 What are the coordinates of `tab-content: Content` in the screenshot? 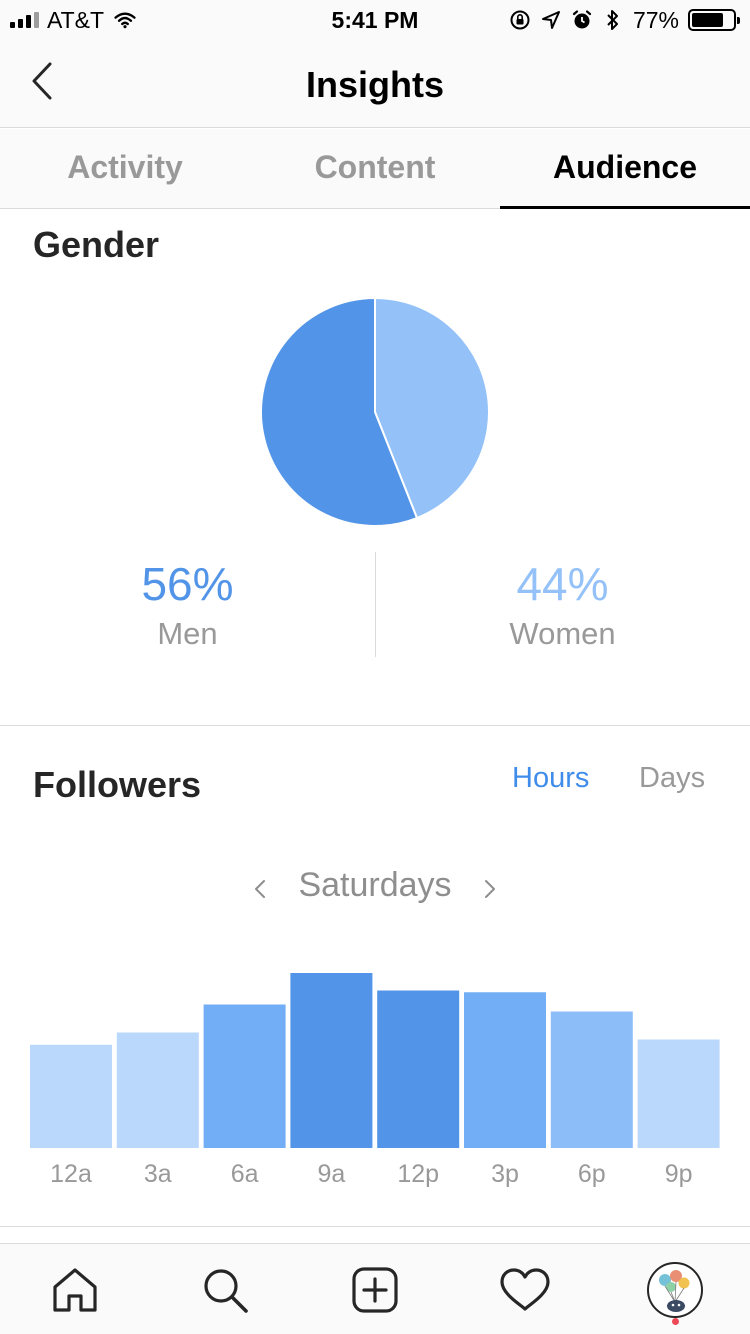 It's located at (375, 168).